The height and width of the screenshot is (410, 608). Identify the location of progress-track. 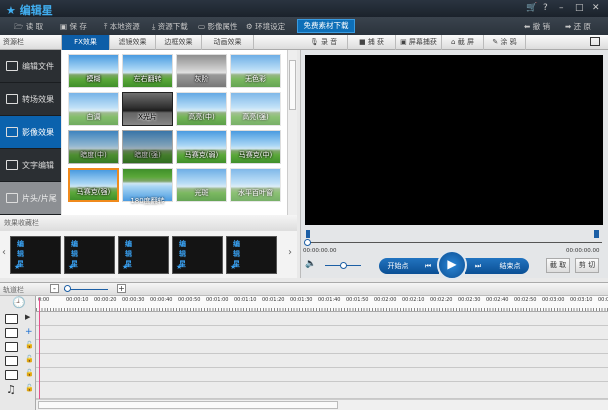
(454, 242).